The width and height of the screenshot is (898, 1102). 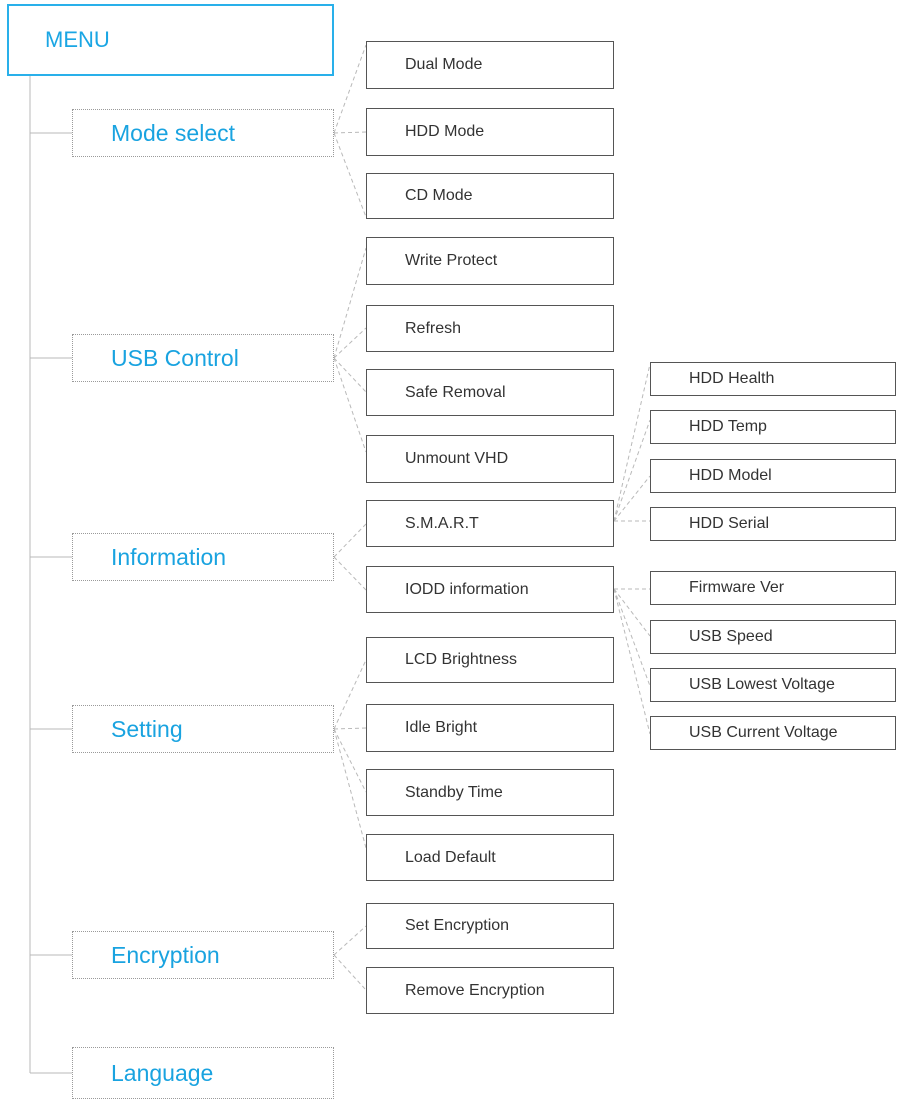 I want to click on detail-firmware-ver: Firmware Ver, so click(x=773, y=588).